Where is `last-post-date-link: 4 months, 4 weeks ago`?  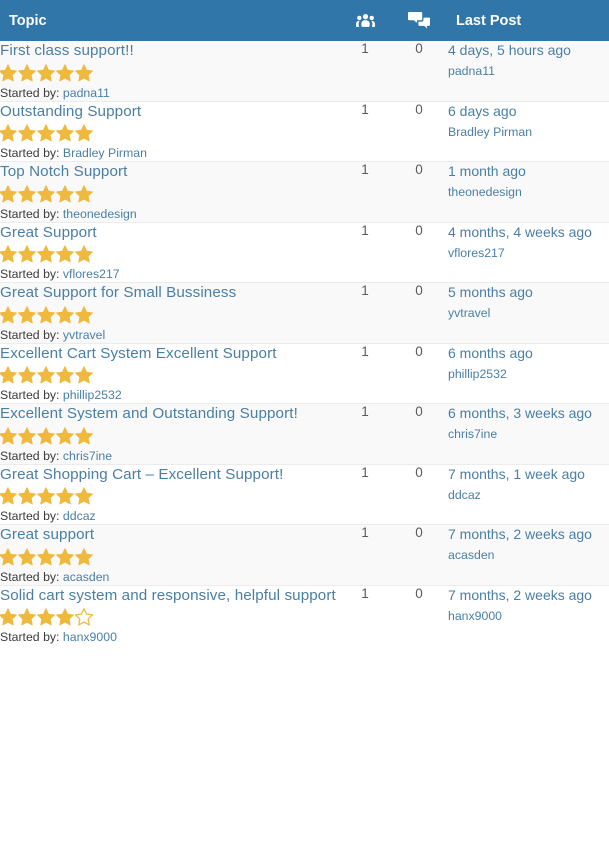 last-post-date-link: 4 months, 4 weeks ago is located at coordinates (528, 232).